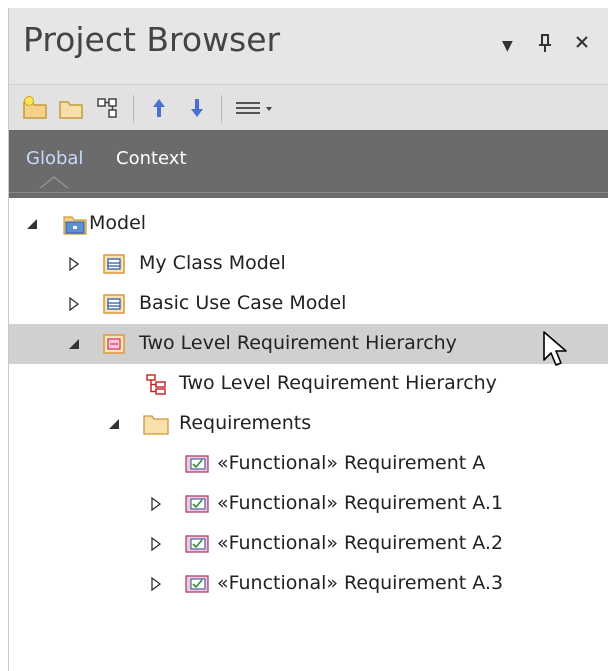 This screenshot has width=608, height=671. What do you see at coordinates (545, 43) in the screenshot?
I see `pin-icon` at bounding box center [545, 43].